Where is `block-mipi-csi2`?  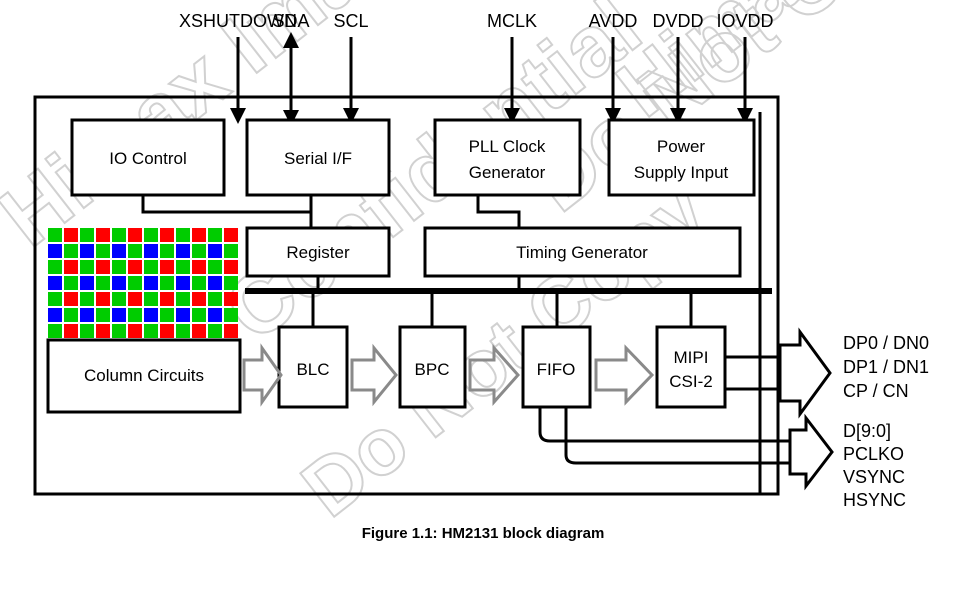
block-mipi-csi2 is located at coordinates (691, 367).